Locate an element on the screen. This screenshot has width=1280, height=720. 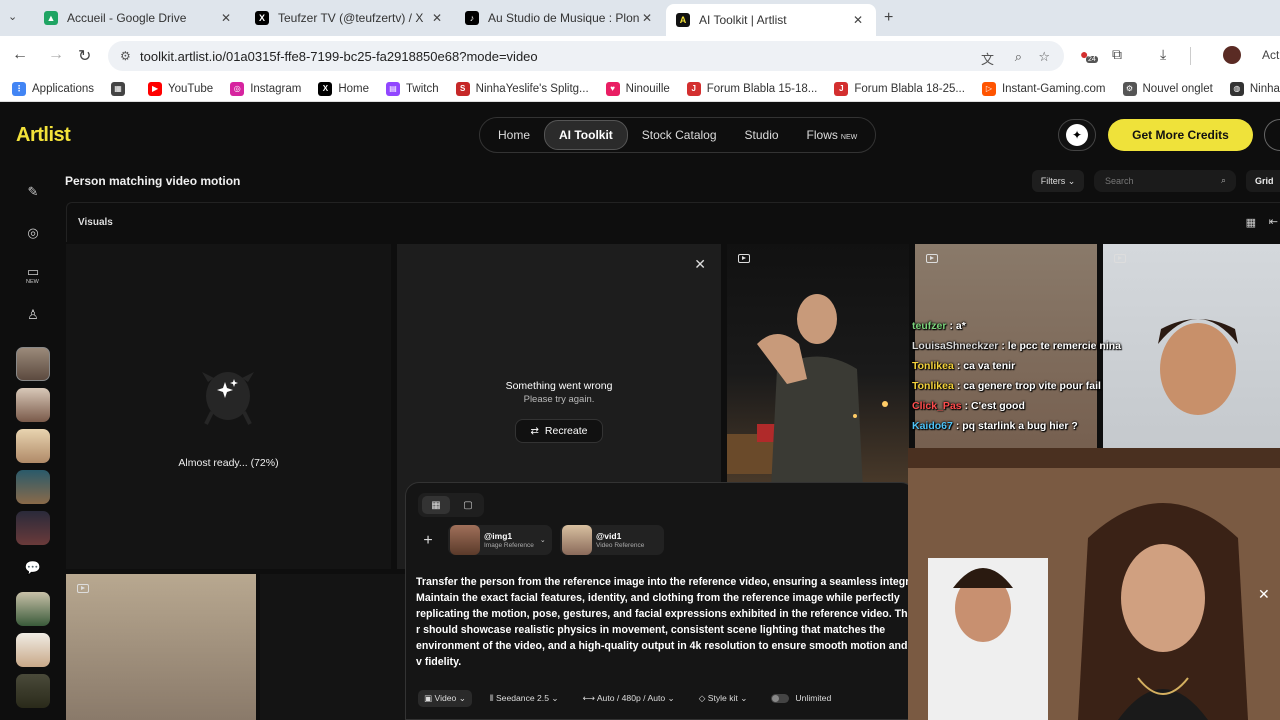
bookmark-youtube: ▶ YouTube is located at coordinates (180, 88).